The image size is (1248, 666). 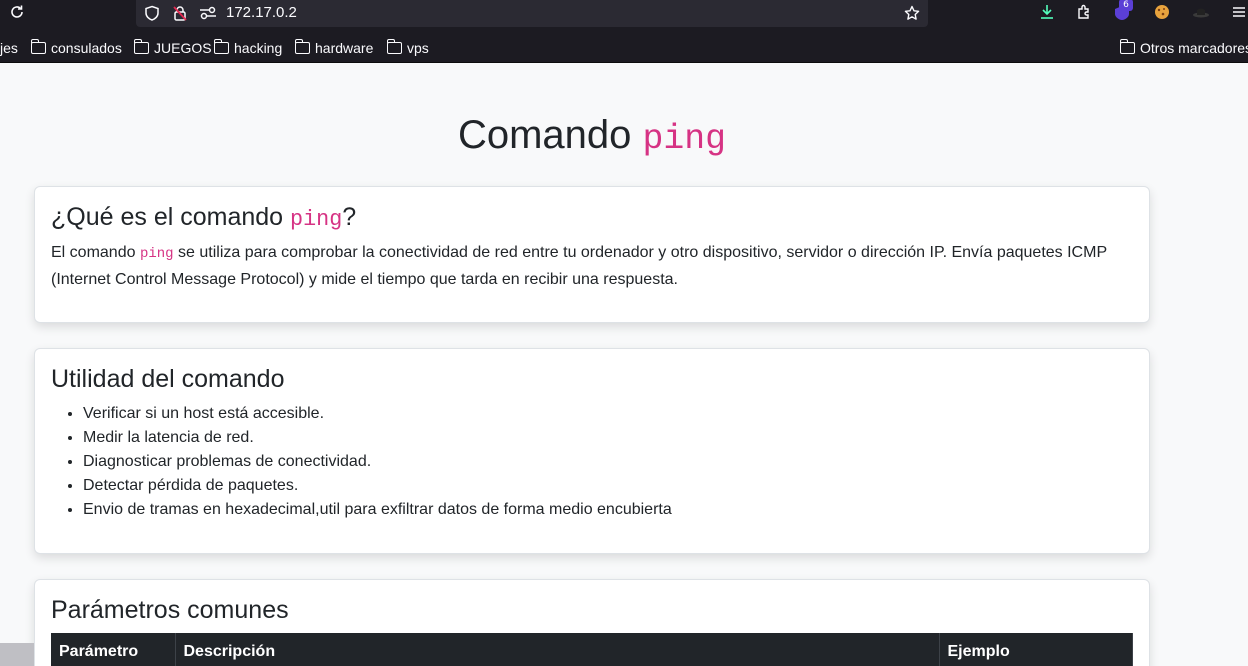 What do you see at coordinates (9, 48) in the screenshot?
I see `bookmark-jes: jes` at bounding box center [9, 48].